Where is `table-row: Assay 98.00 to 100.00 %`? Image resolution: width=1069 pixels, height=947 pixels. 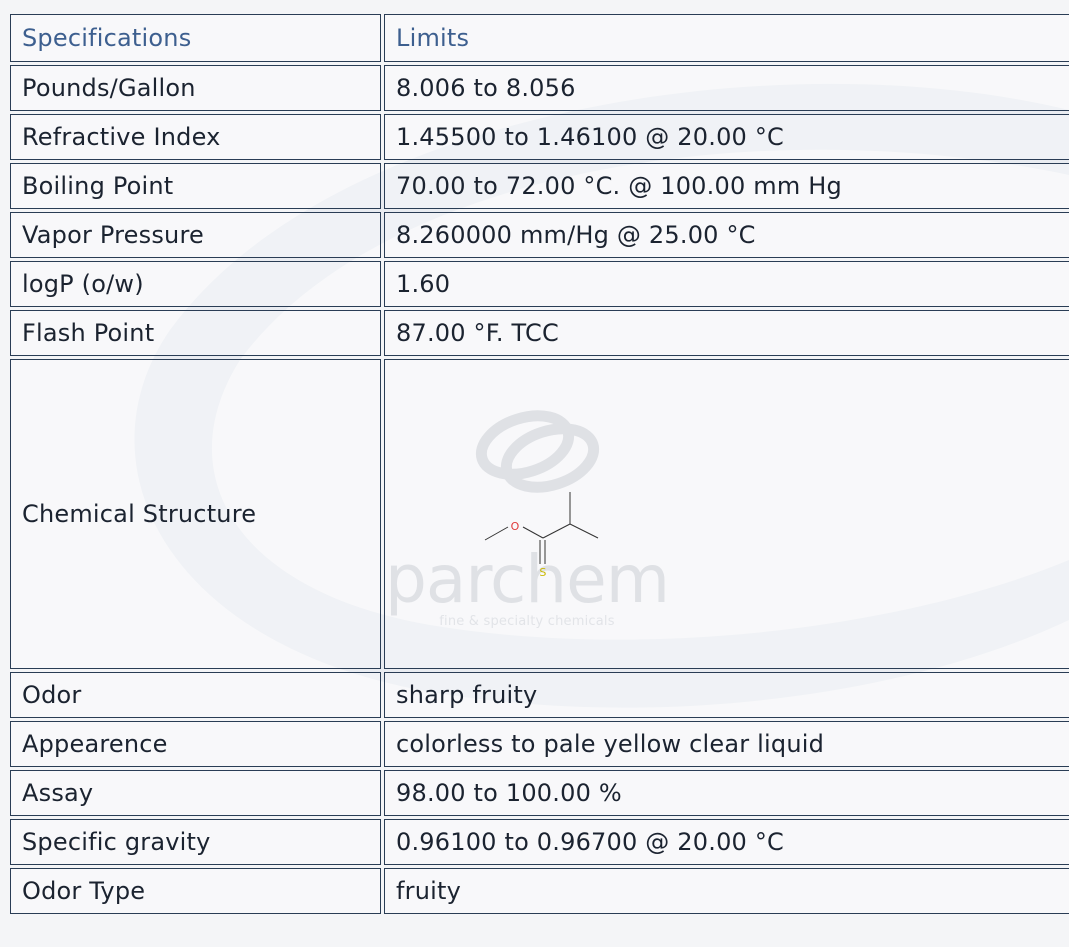 table-row: Assay 98.00 to 100.00 % is located at coordinates (539, 793).